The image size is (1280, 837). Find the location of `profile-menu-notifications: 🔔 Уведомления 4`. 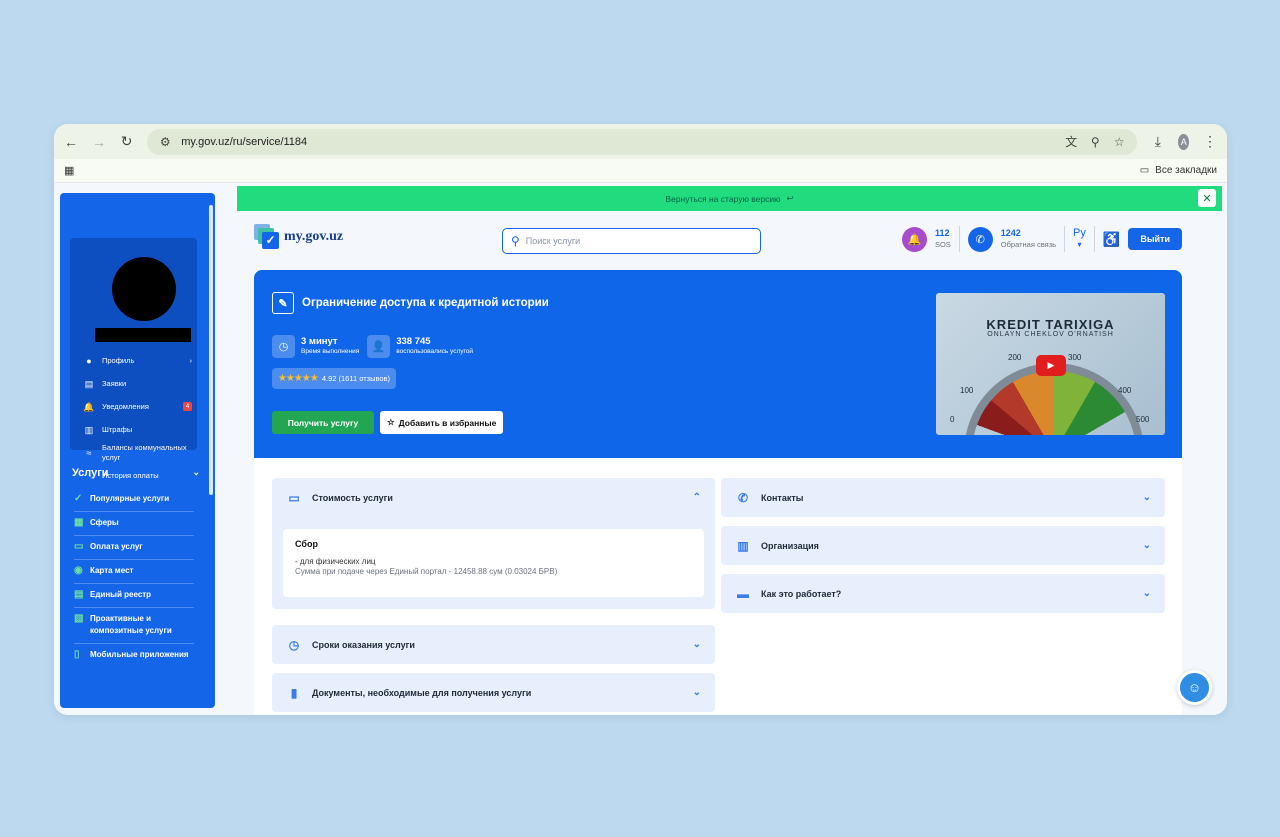

profile-menu-notifications: 🔔 Уведомления 4 is located at coordinates (137, 406).